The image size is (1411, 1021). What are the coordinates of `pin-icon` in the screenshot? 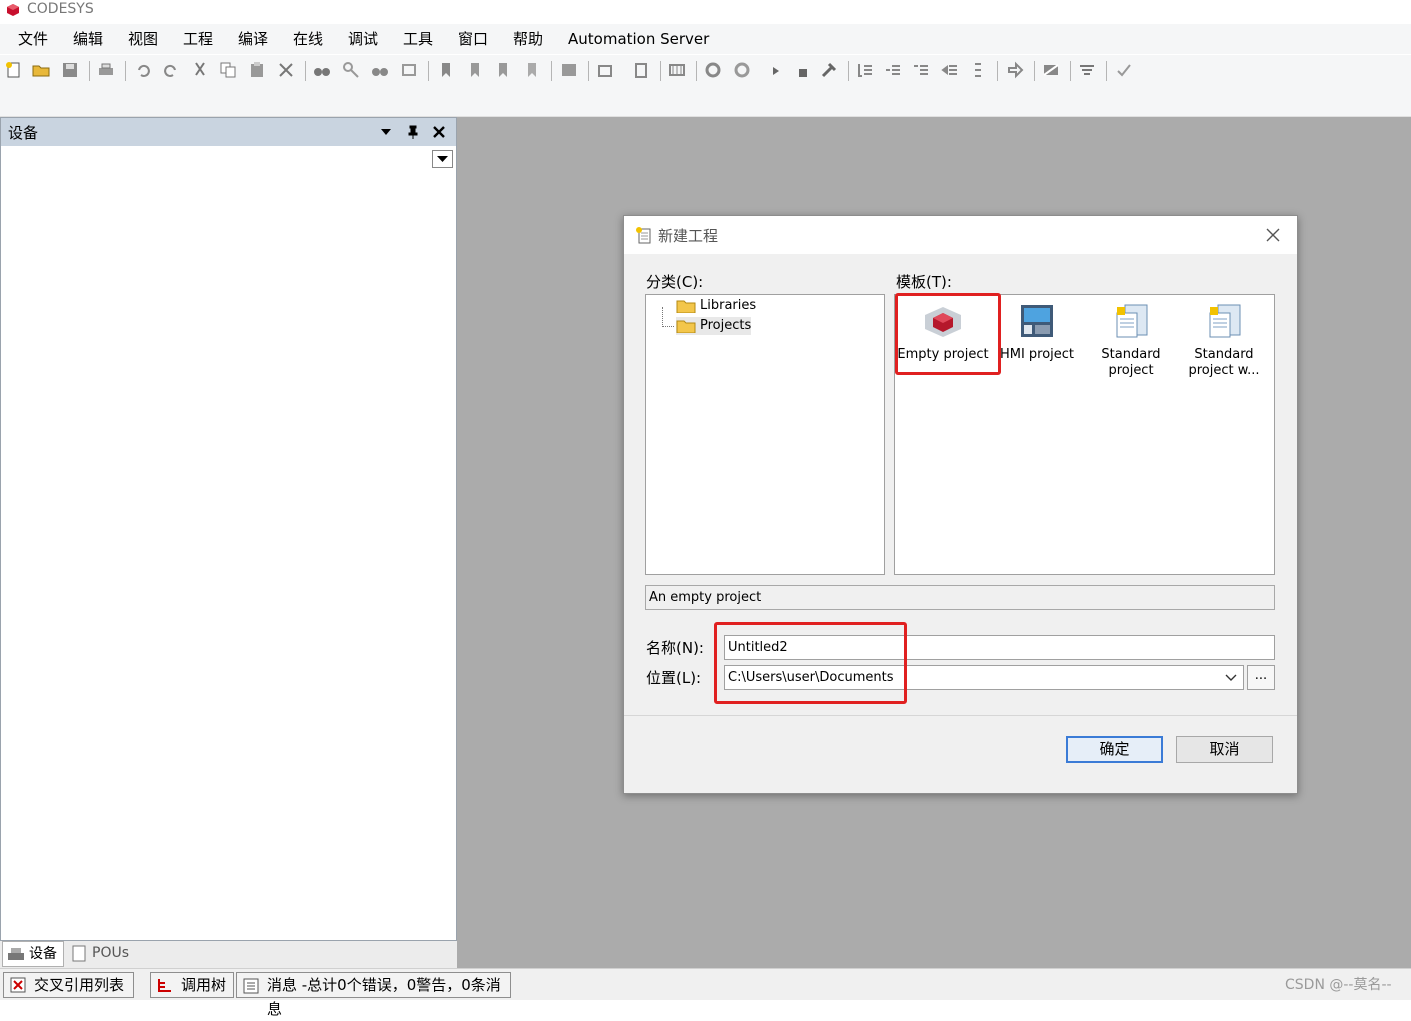 It's located at (413, 132).